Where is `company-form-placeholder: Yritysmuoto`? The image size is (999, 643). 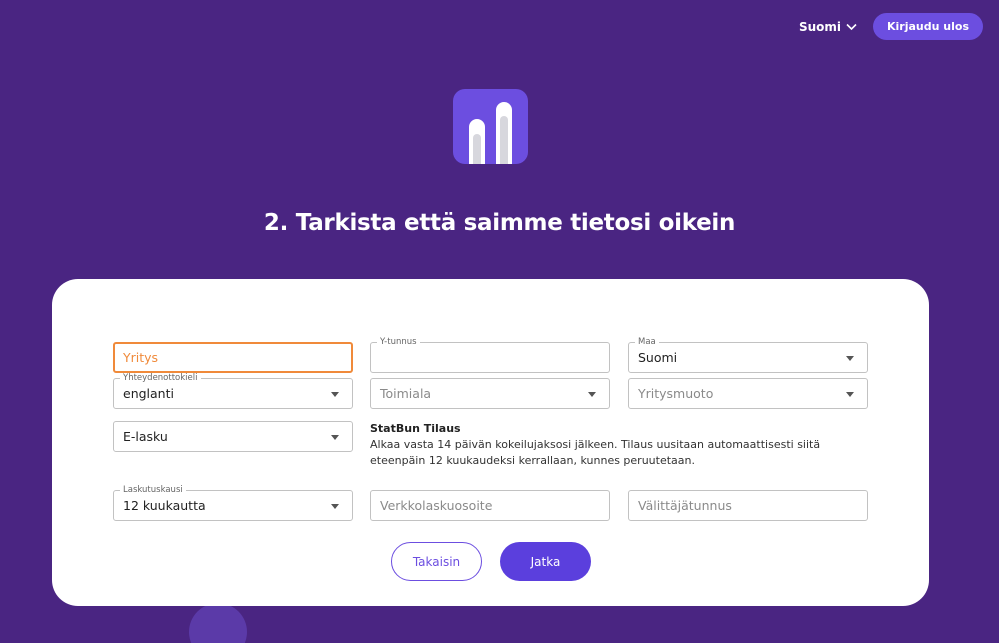 company-form-placeholder: Yritysmuoto is located at coordinates (676, 393).